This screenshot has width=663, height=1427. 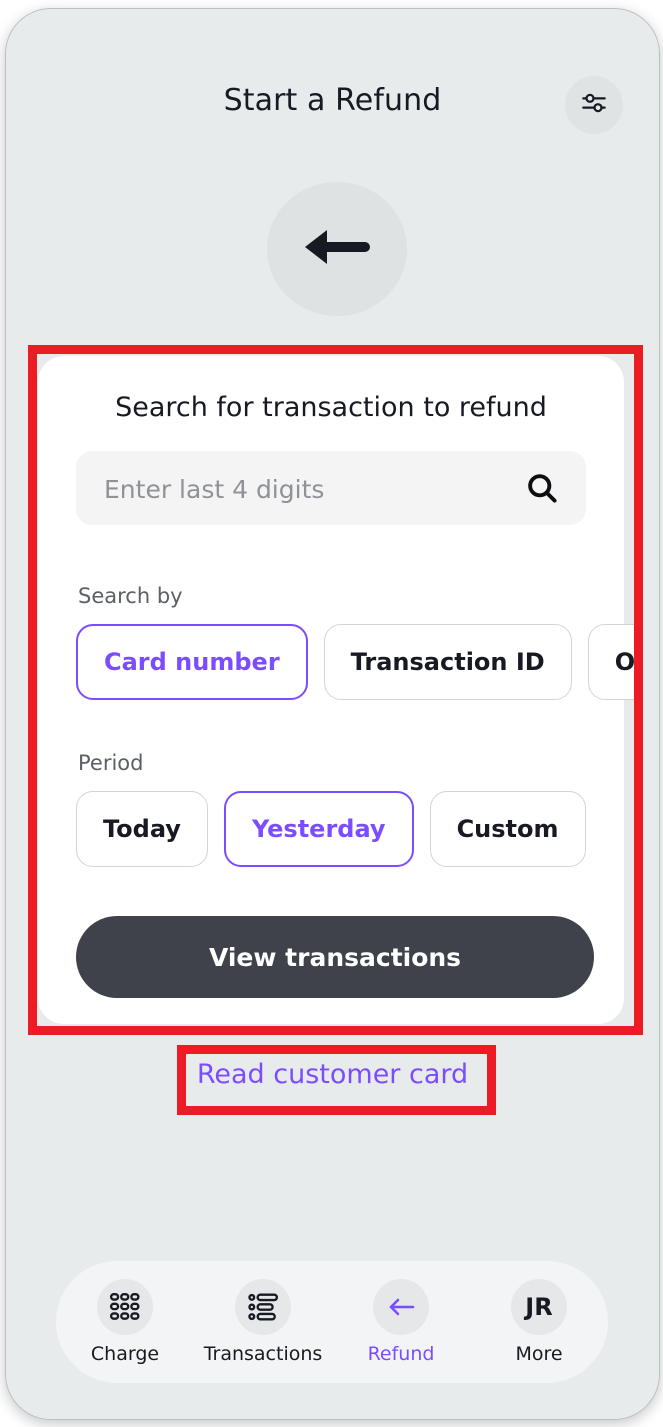 I want to click on search-by-chip-row: Card number Transaction ID Order, so click(x=356, y=662).